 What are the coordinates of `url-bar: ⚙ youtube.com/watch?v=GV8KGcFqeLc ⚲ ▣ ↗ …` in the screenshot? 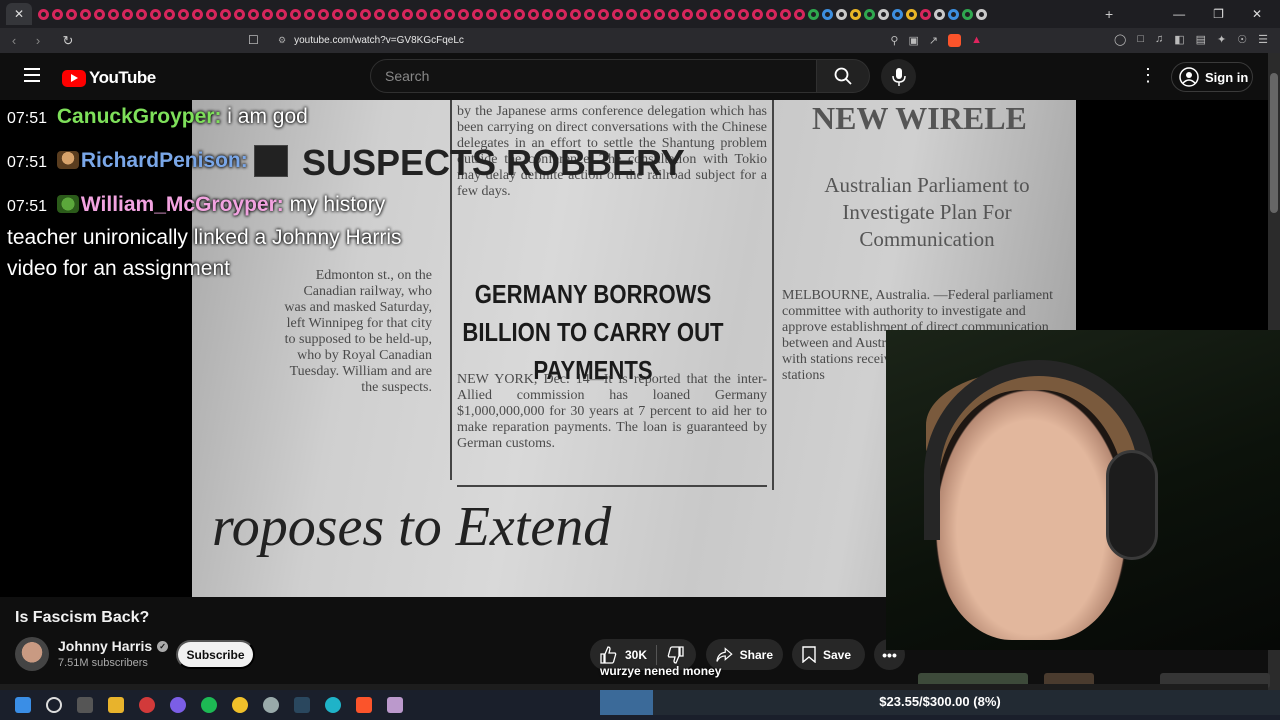 It's located at (630, 40).